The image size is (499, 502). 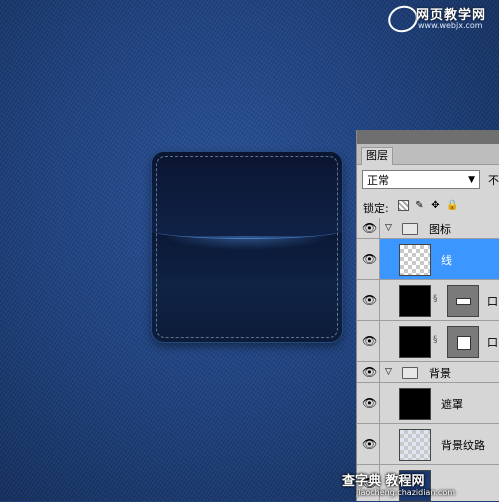 I want to click on lock-all-padlock-icon: 🔒, so click(x=452, y=205).